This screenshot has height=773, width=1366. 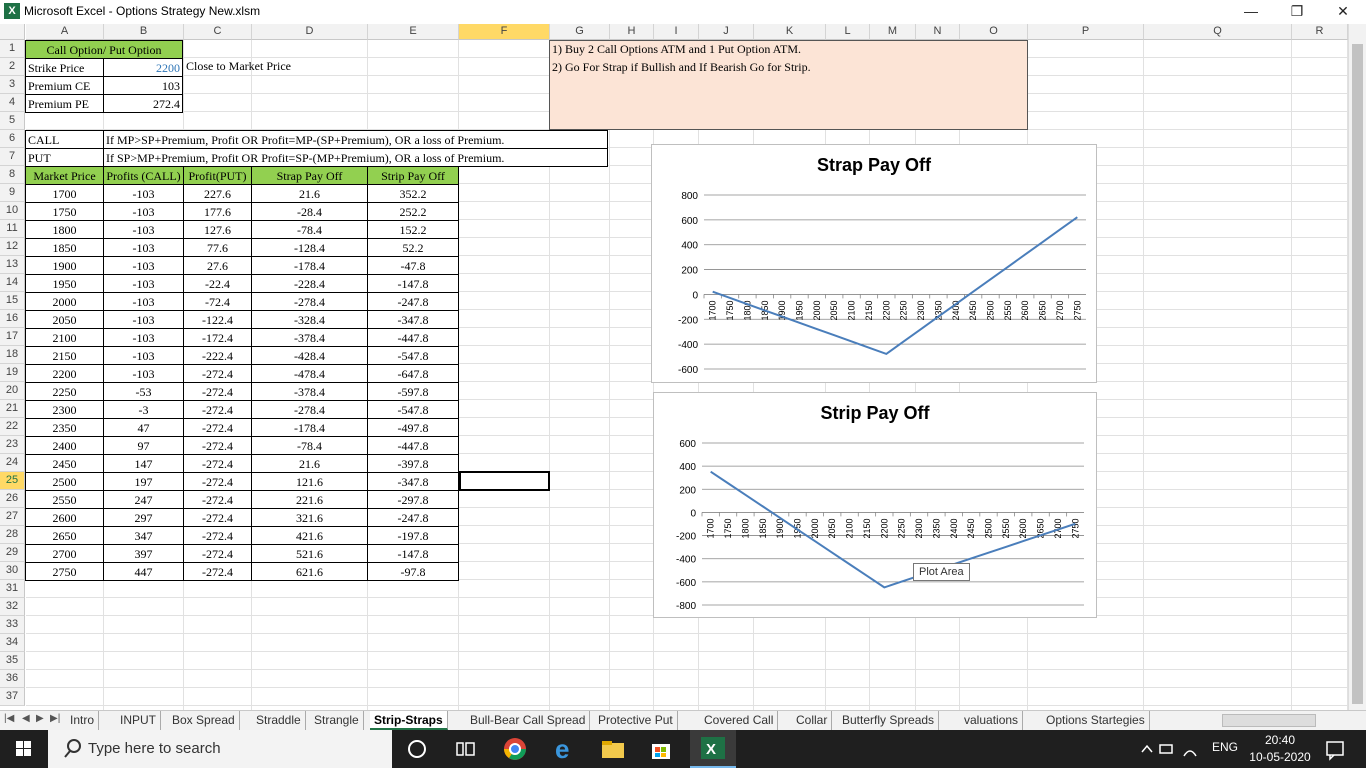 I want to click on row-header-3: 3, so click(x=12, y=85).